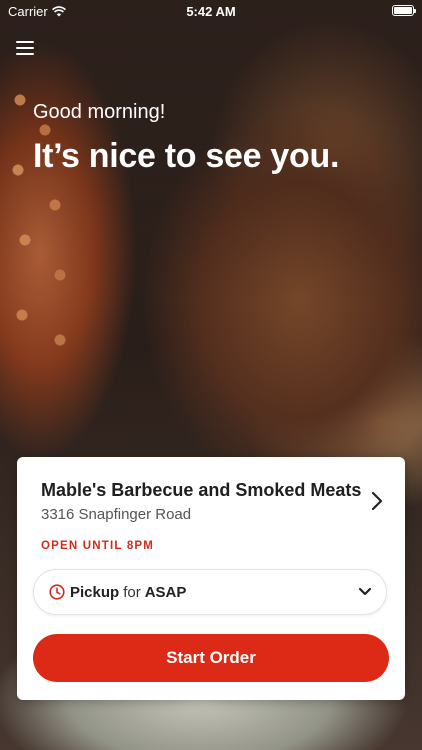 This screenshot has height=750, width=422. Describe the element at coordinates (99, 112) in the screenshot. I see `greeting-text: Good morning!` at that location.